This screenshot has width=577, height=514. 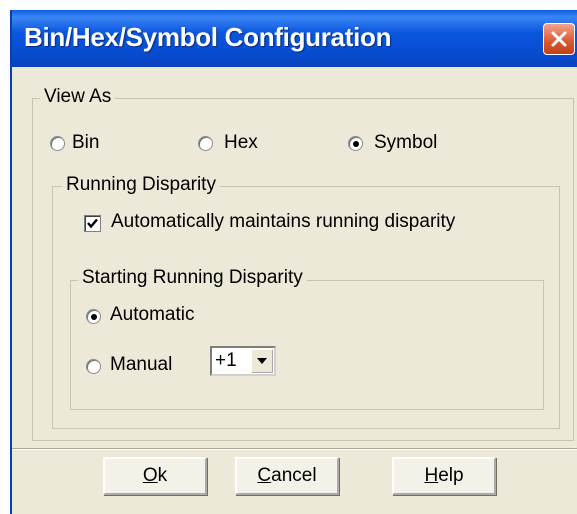 I want to click on radio-bin, so click(x=57, y=143).